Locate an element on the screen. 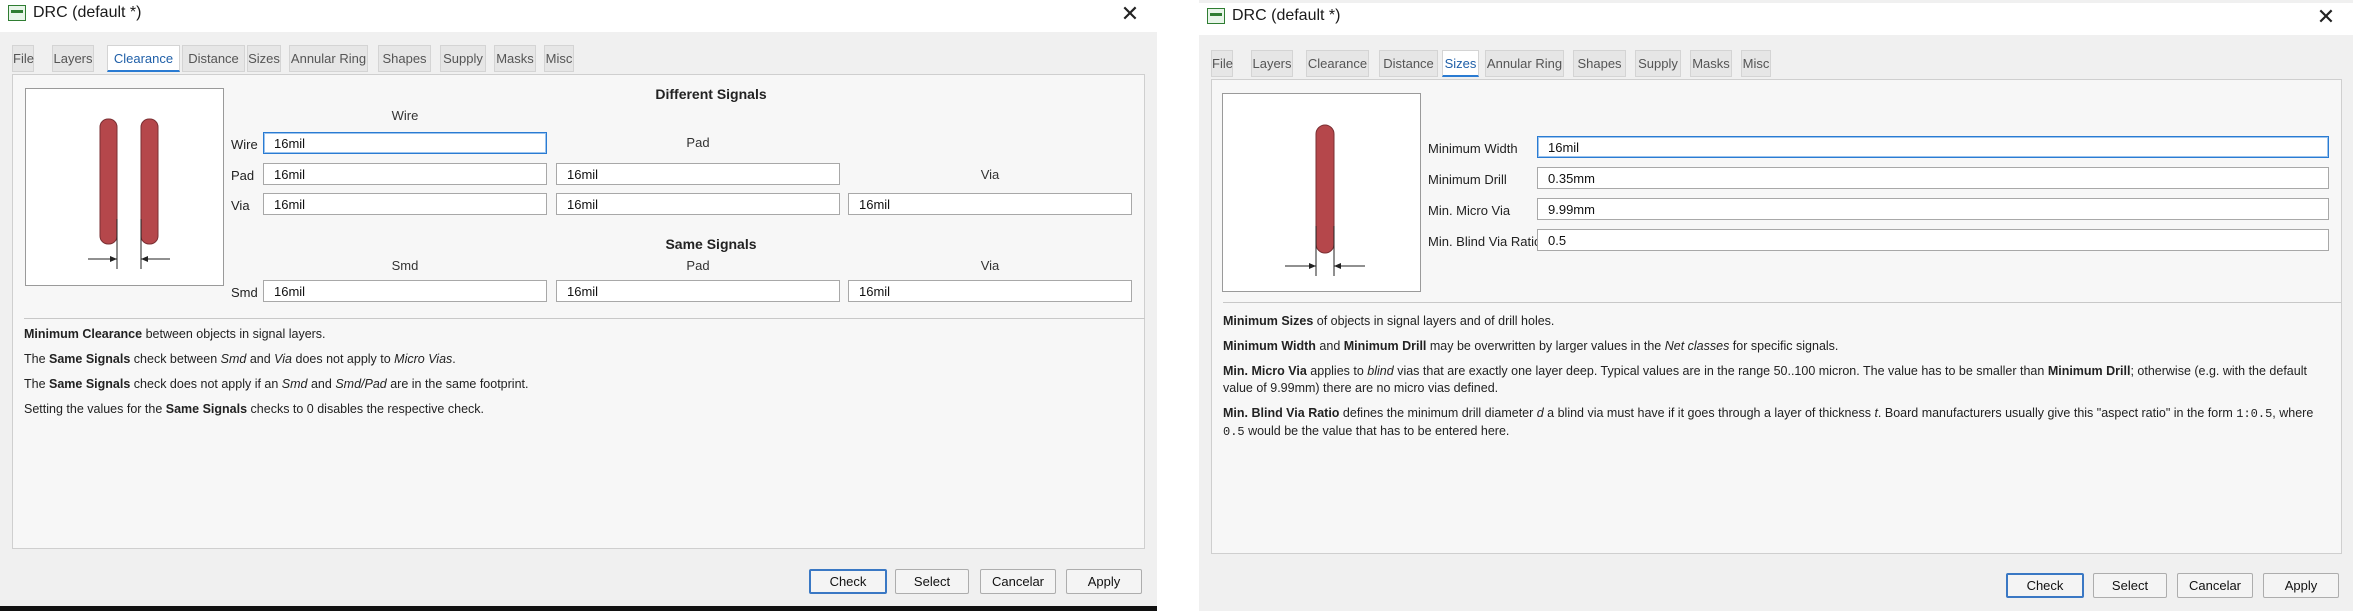 This screenshot has height=611, width=2353. row-label-pad: Pad is located at coordinates (243, 175).